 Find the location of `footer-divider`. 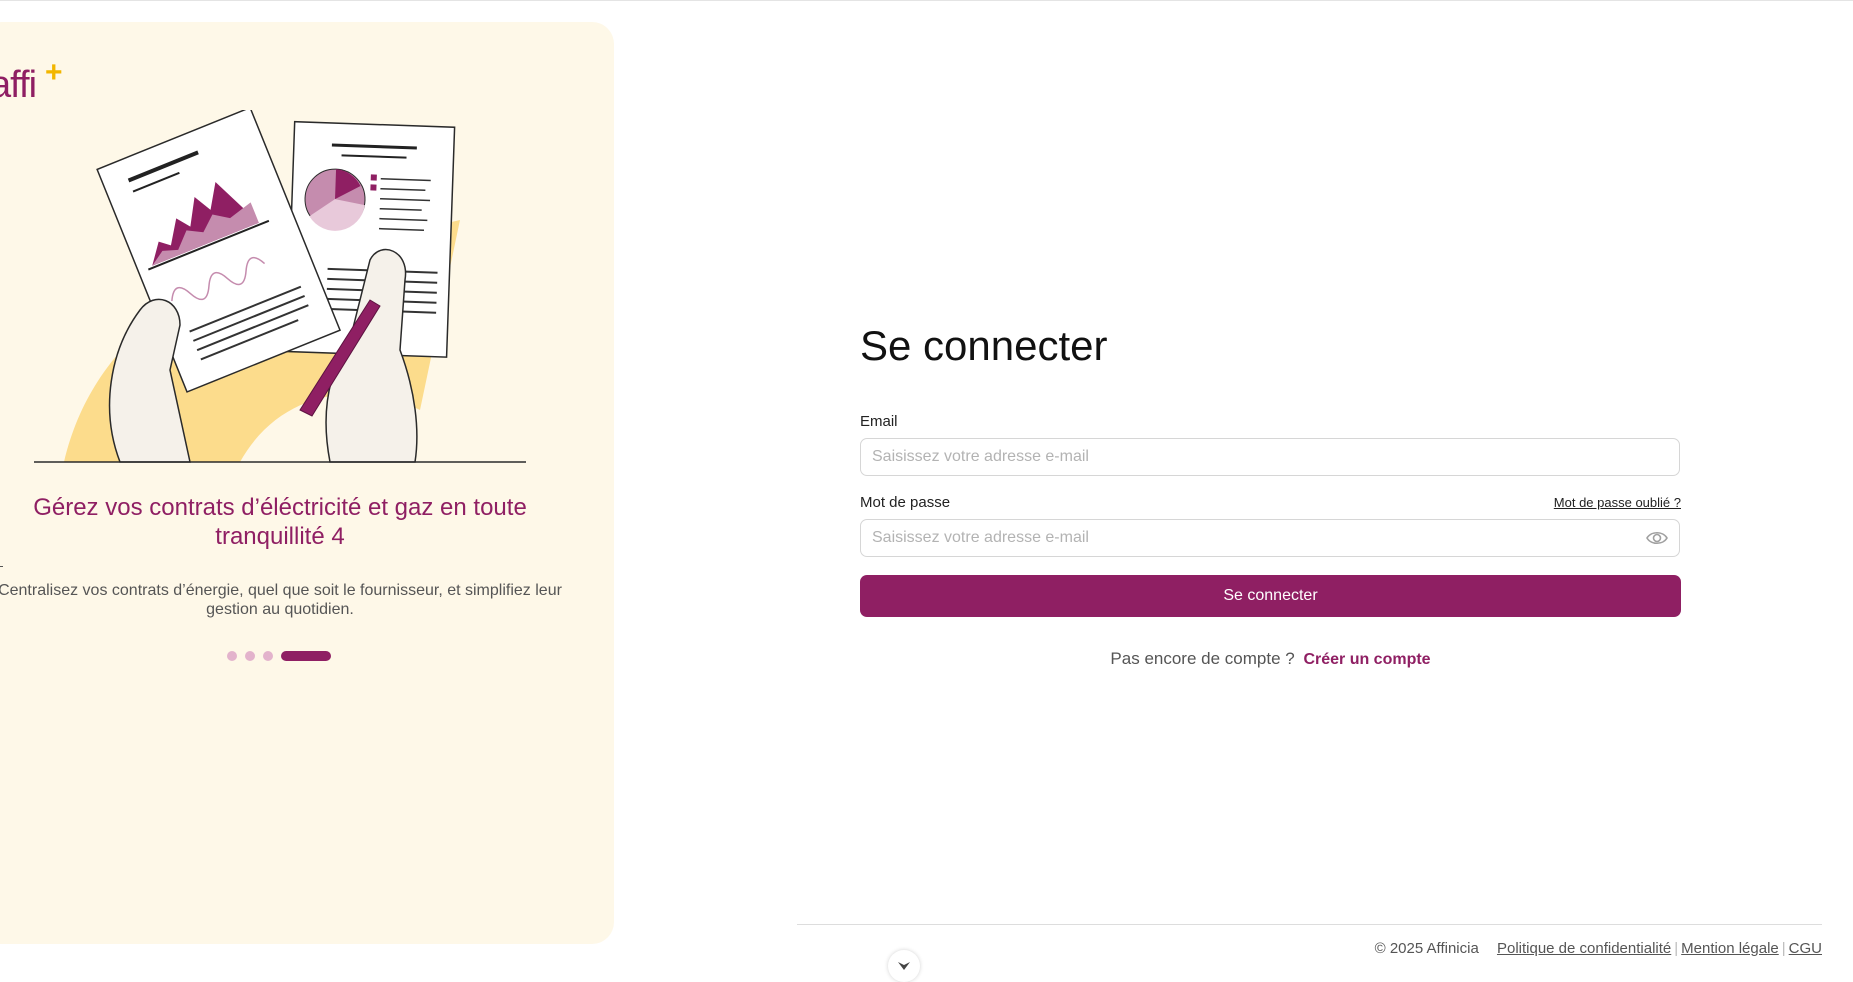

footer-divider is located at coordinates (1309, 924).